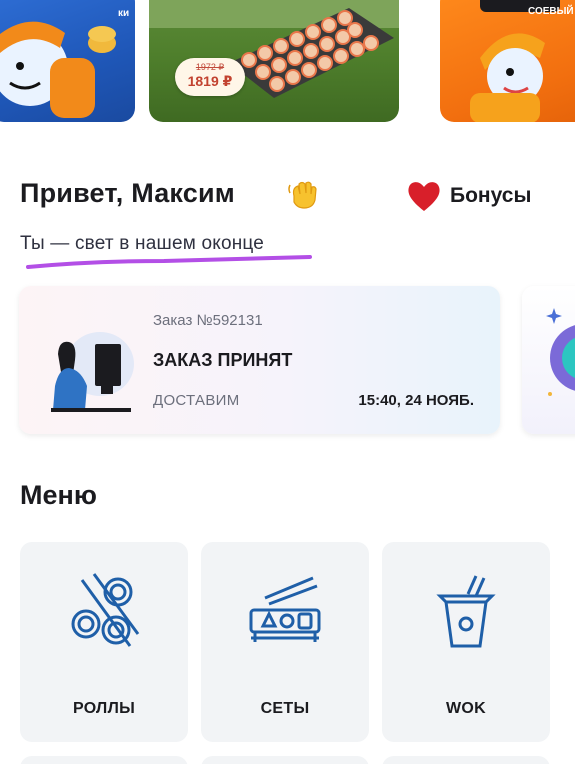 Image resolution: width=575 pixels, height=764 pixels. Describe the element at coordinates (491, 195) in the screenshot. I see `bonus-label: Бонусы` at that location.